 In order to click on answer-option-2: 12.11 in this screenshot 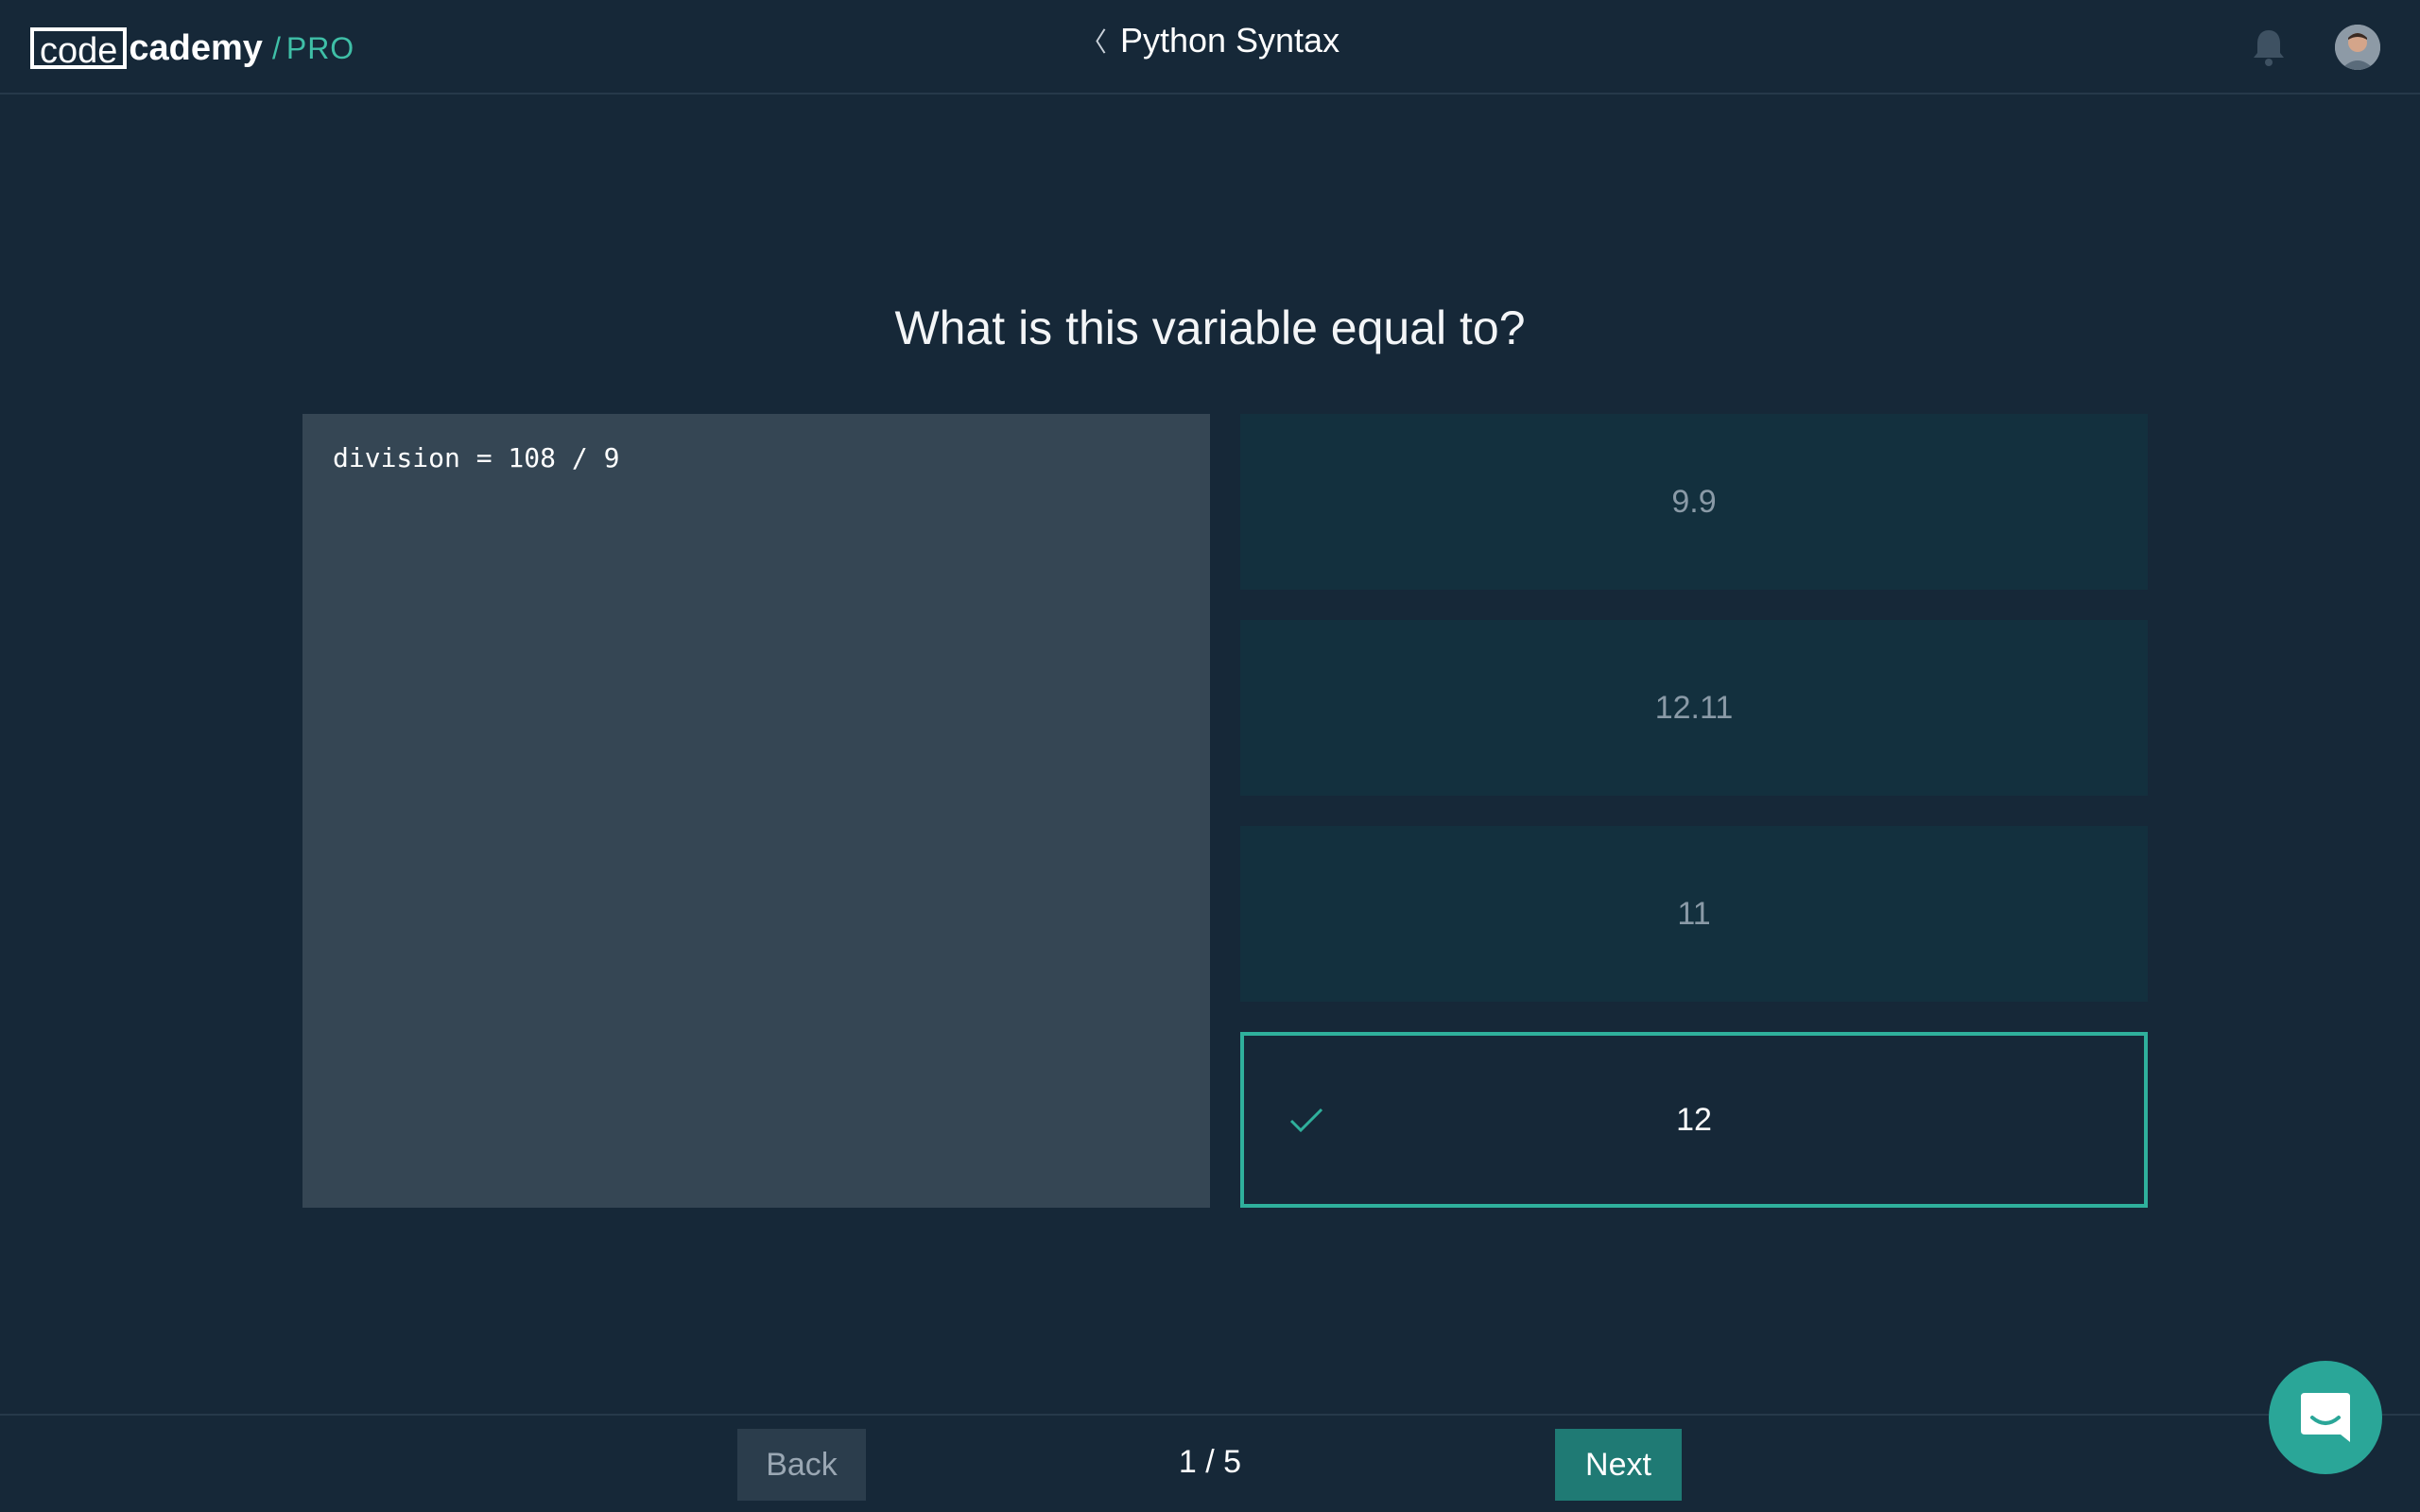, I will do `click(1694, 708)`.